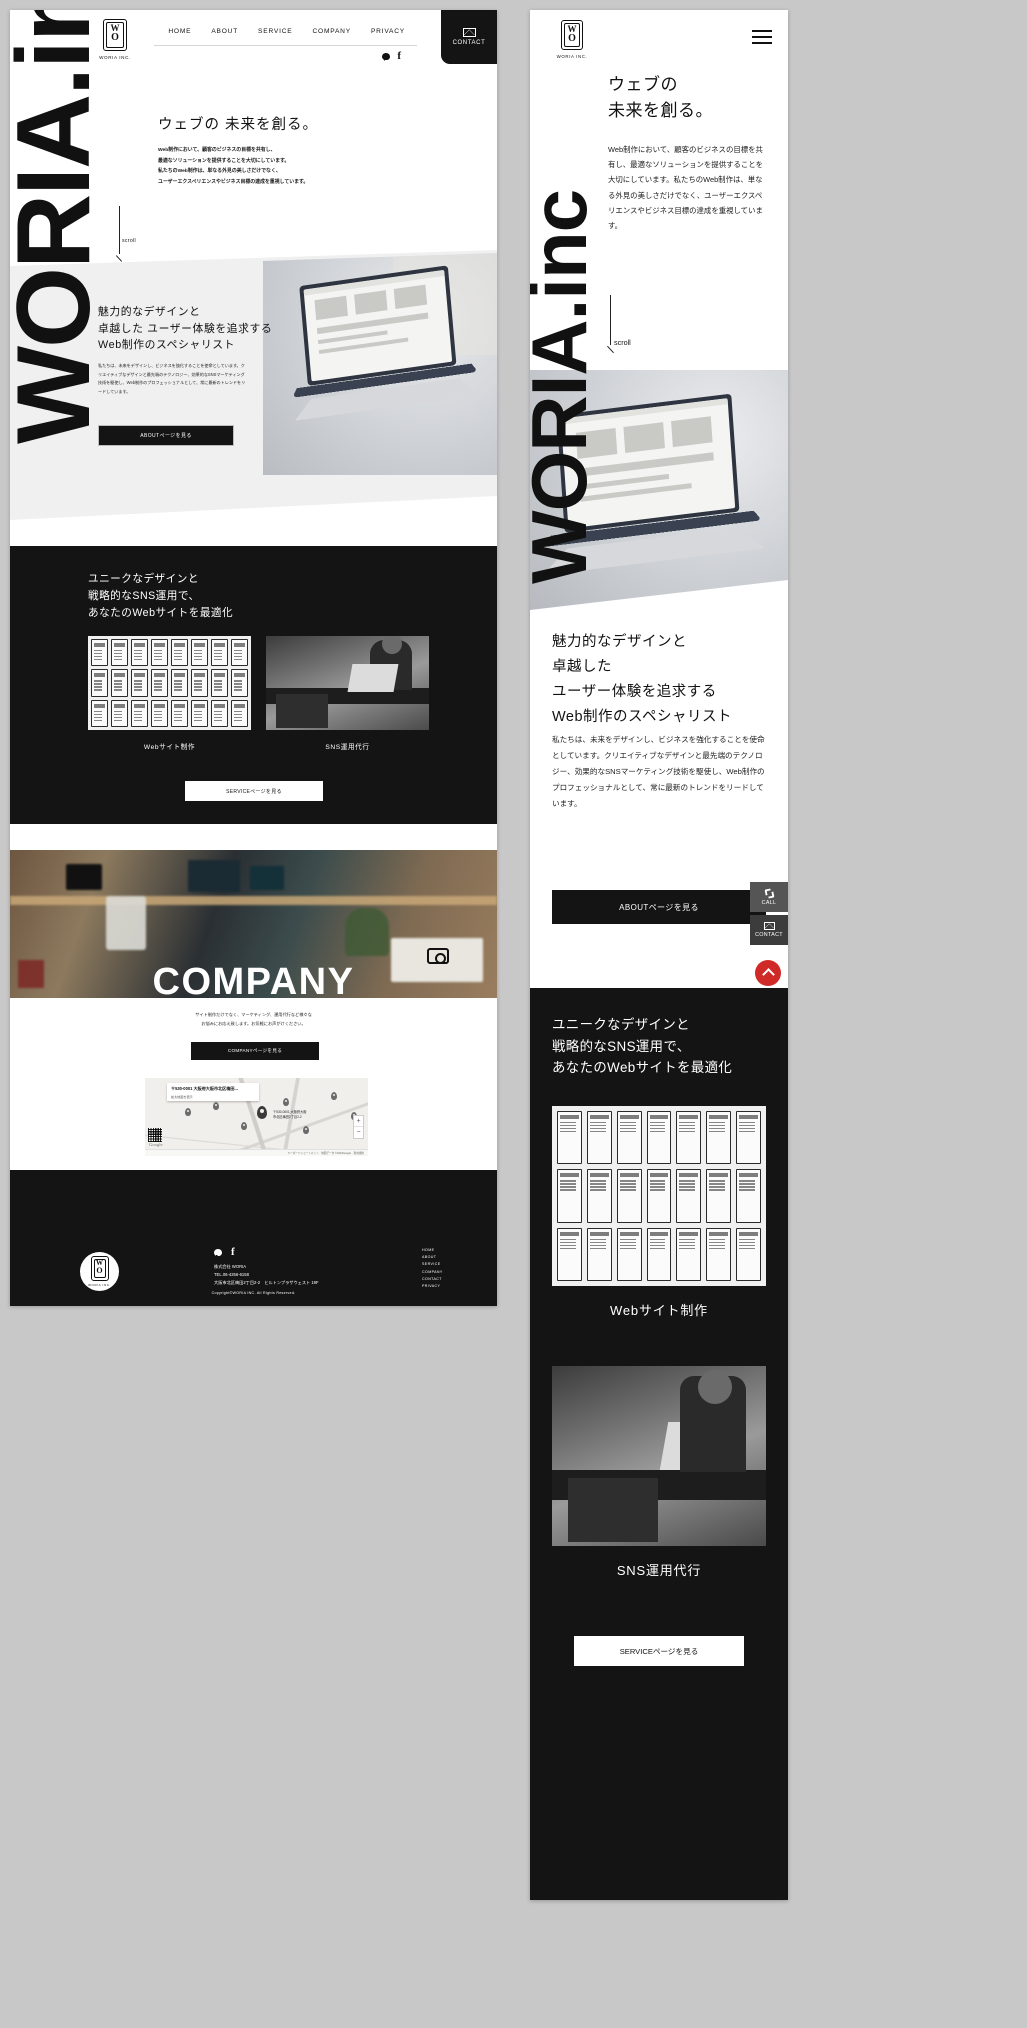 The image size is (1027, 2028). Describe the element at coordinates (213, 1092) in the screenshot. I see `map-info-card: 〒530-0001 大阪府大阪市北区梅田... 拡大地図を表示` at that location.